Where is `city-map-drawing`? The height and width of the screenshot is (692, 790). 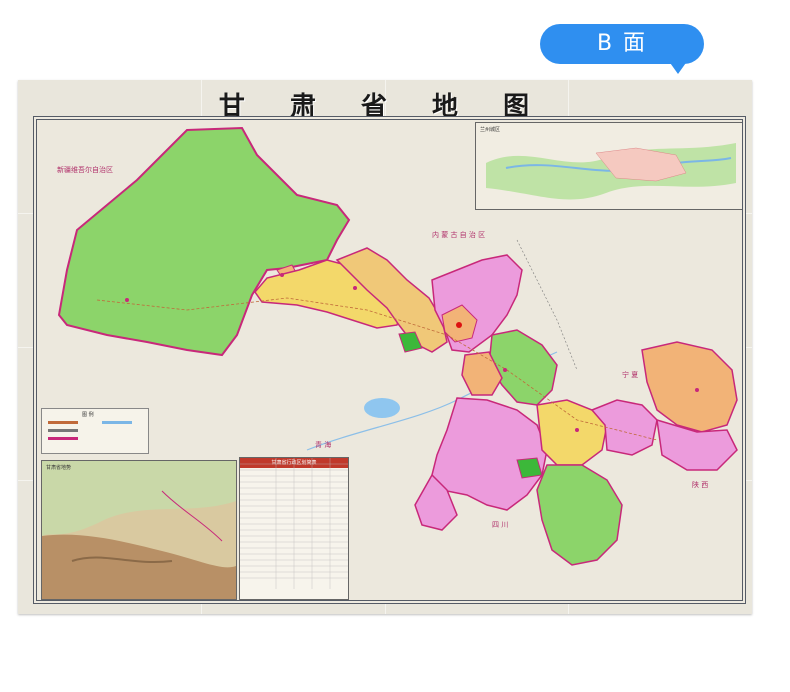
city-map-drawing is located at coordinates (609, 166).